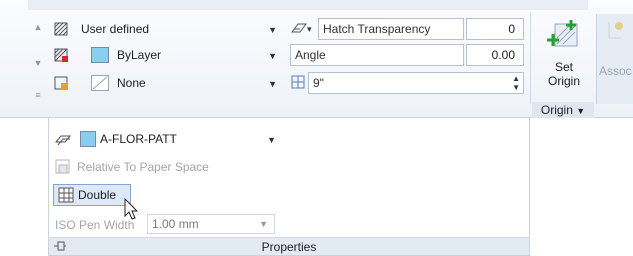 The width and height of the screenshot is (633, 256). What do you see at coordinates (143, 167) in the screenshot?
I see `relative-paper-space-label: Relative To Paper Space` at bounding box center [143, 167].